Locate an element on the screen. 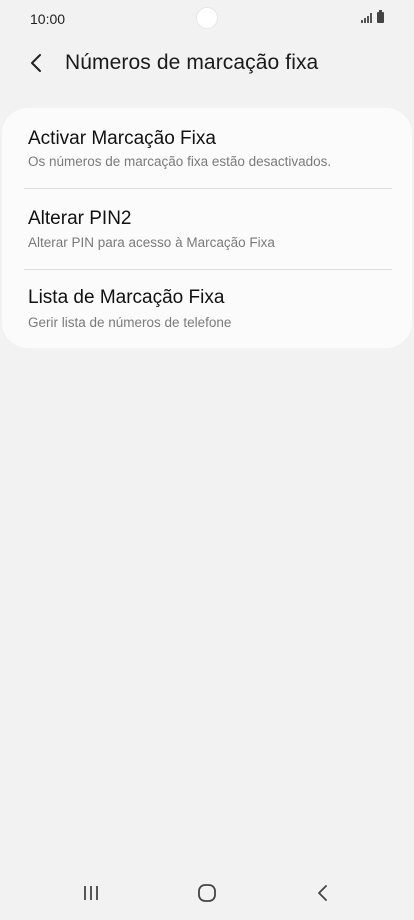 The width and height of the screenshot is (414, 920). front-camera-icon is located at coordinates (207, 18).